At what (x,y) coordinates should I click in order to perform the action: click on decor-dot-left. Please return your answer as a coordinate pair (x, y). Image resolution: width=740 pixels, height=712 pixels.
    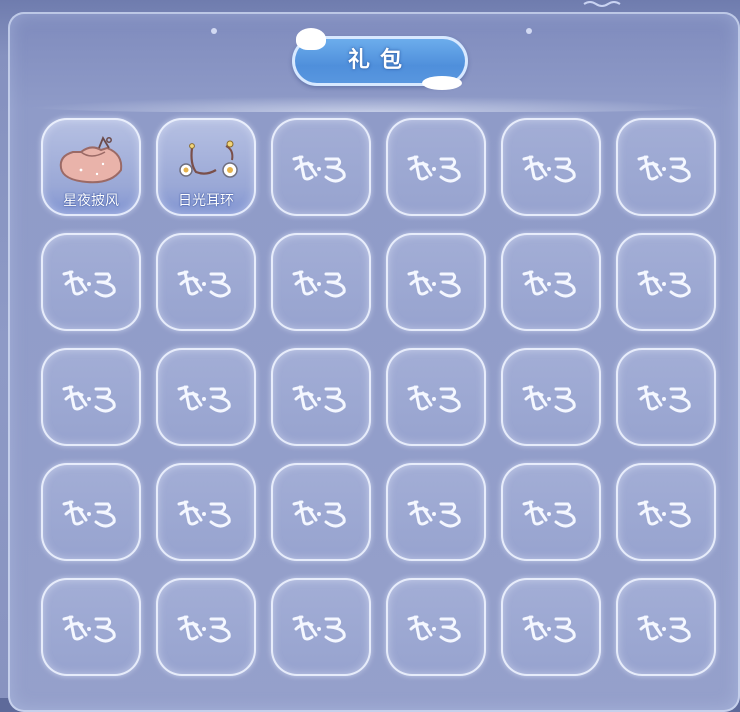
    Looking at the image, I should click on (214, 31).